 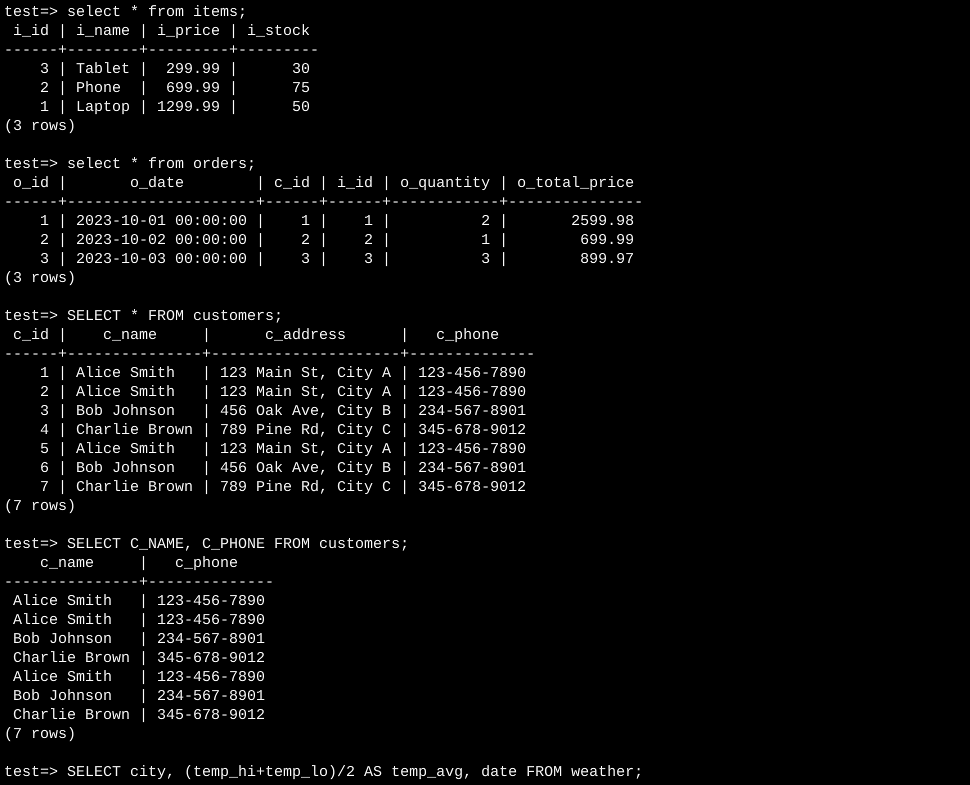 I want to click on output-line: 1 | Laptop | 1299.99 | 50, so click(x=174, y=107).